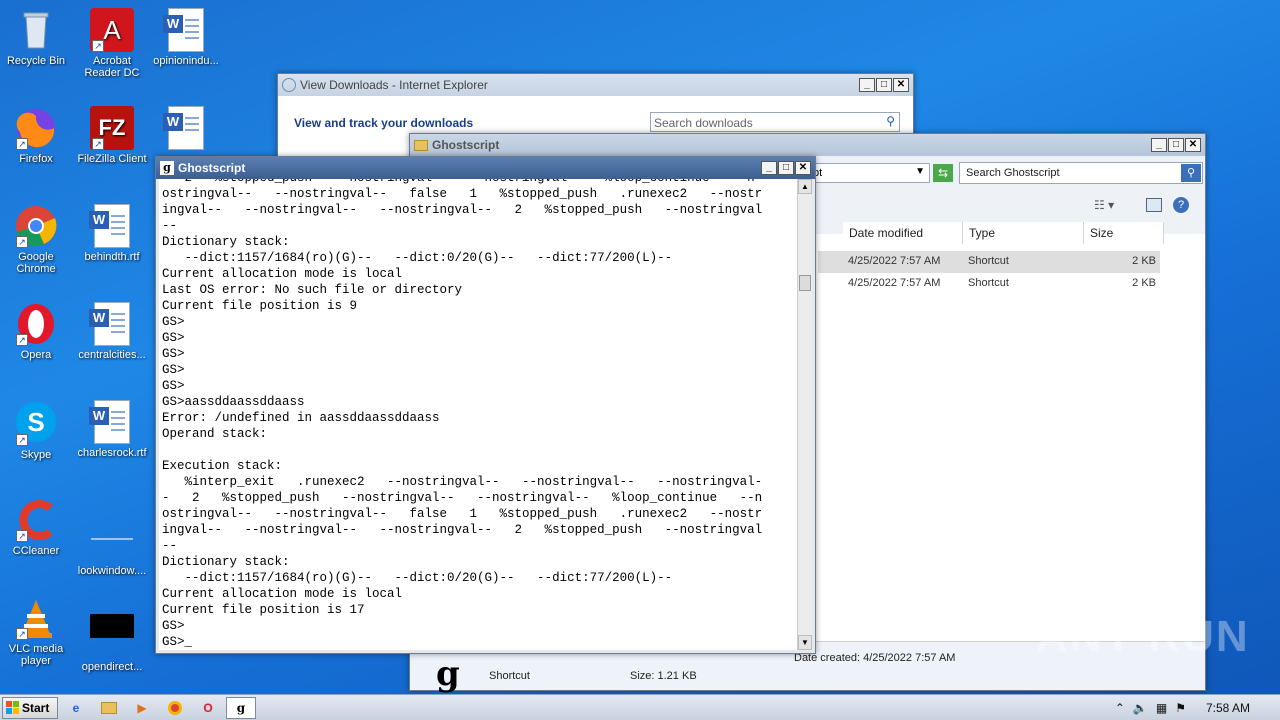 The height and width of the screenshot is (720, 1280). I want to click on scroll-down-icon: ▼, so click(805, 642).